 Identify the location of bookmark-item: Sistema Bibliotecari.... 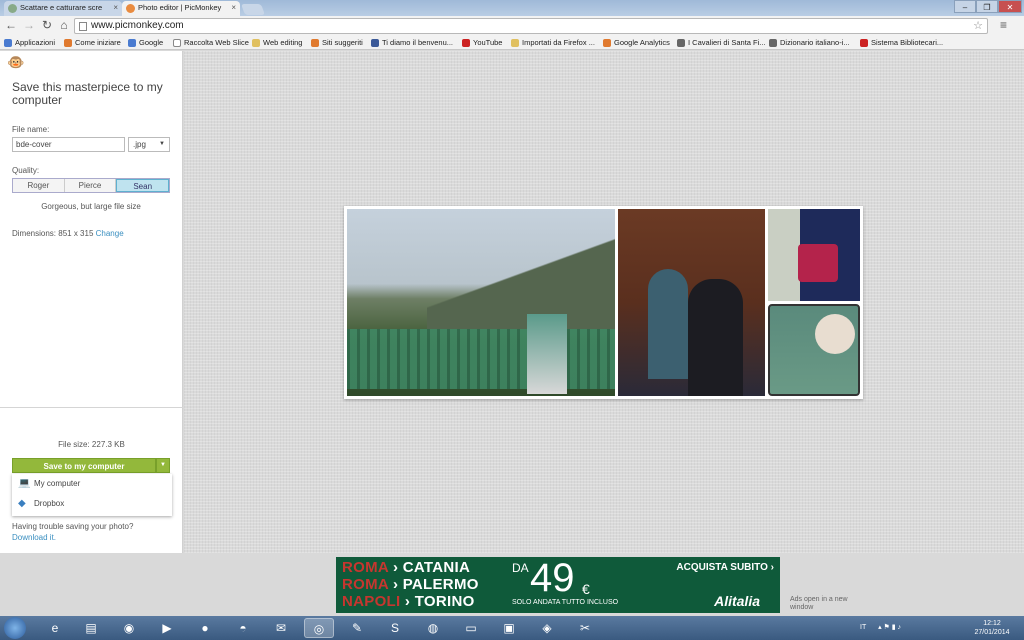
(901, 43).